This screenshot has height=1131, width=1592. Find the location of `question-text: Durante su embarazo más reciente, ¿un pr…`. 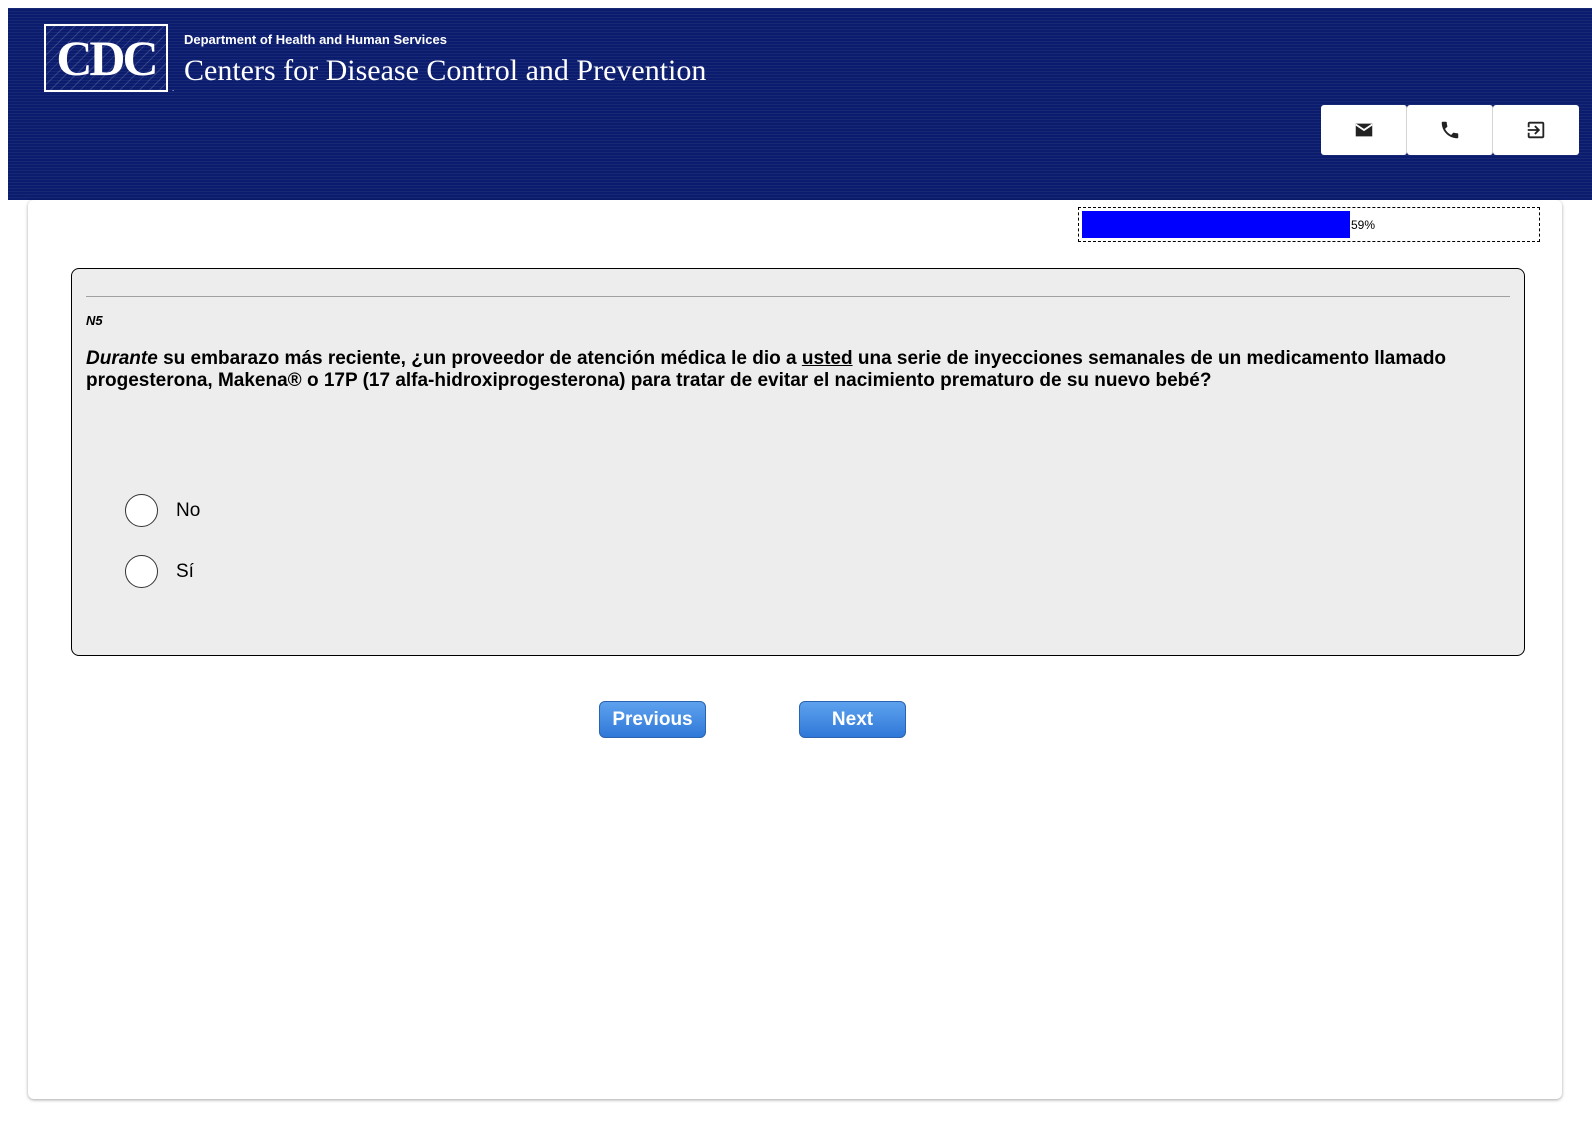

question-text: Durante su embarazo más reciente, ¿un pr… is located at coordinates (786, 370).